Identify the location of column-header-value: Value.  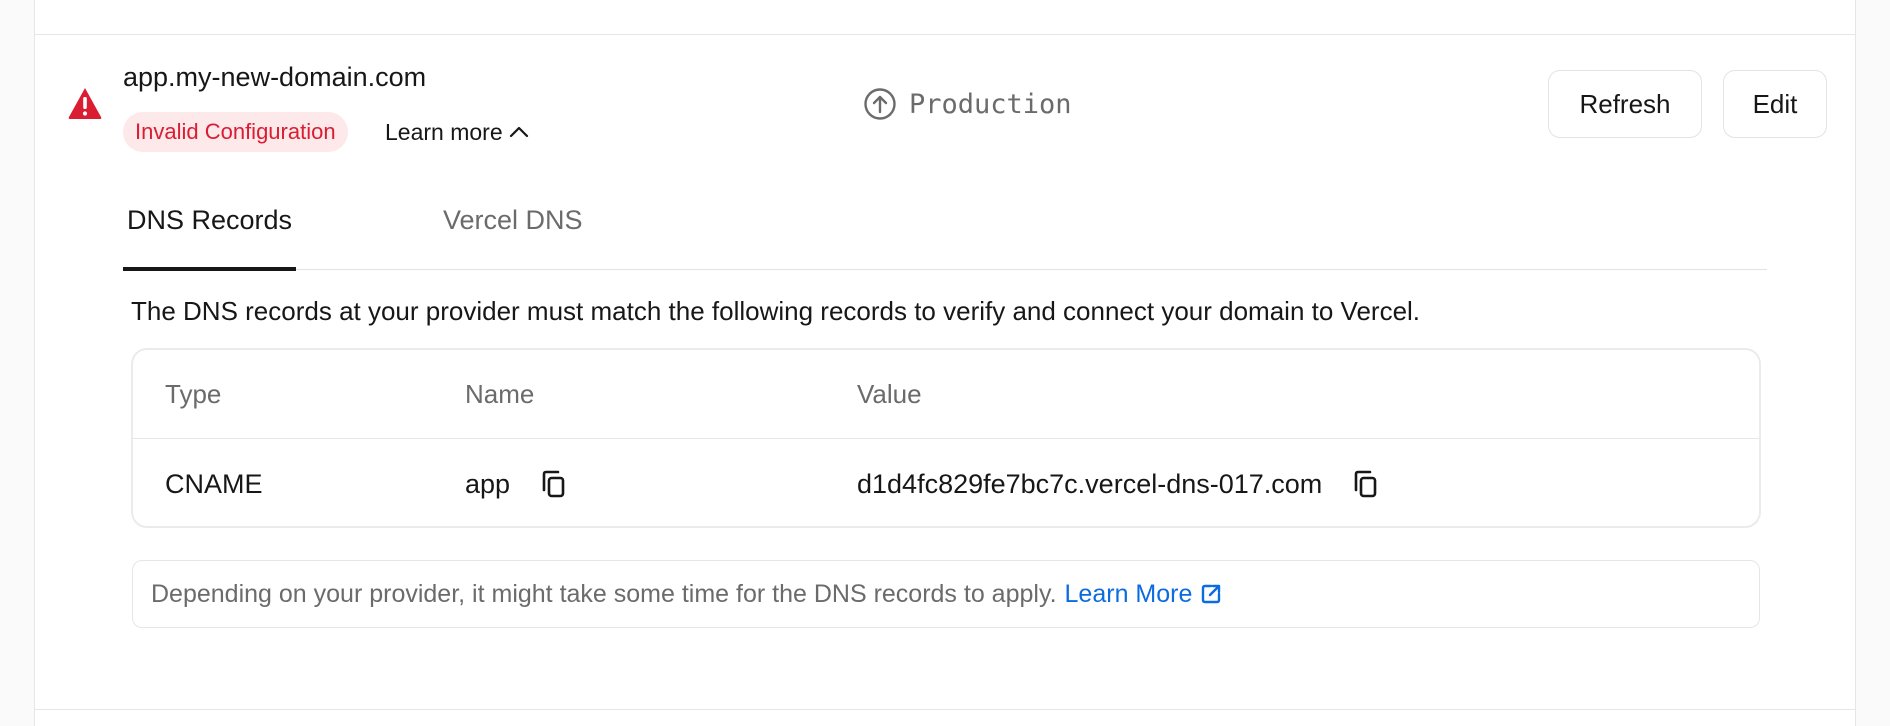
(889, 394).